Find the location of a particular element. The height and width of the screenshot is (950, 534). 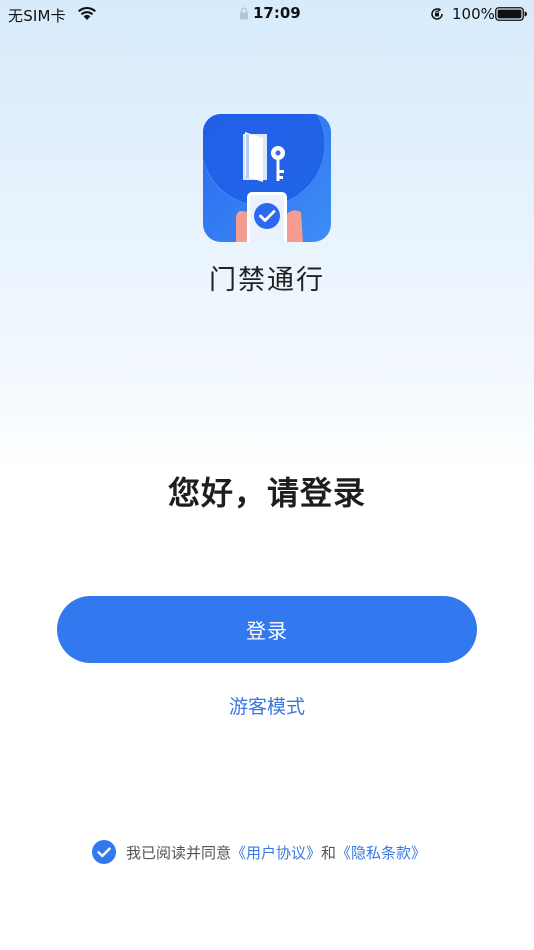

app-logo-icon is located at coordinates (267, 178).